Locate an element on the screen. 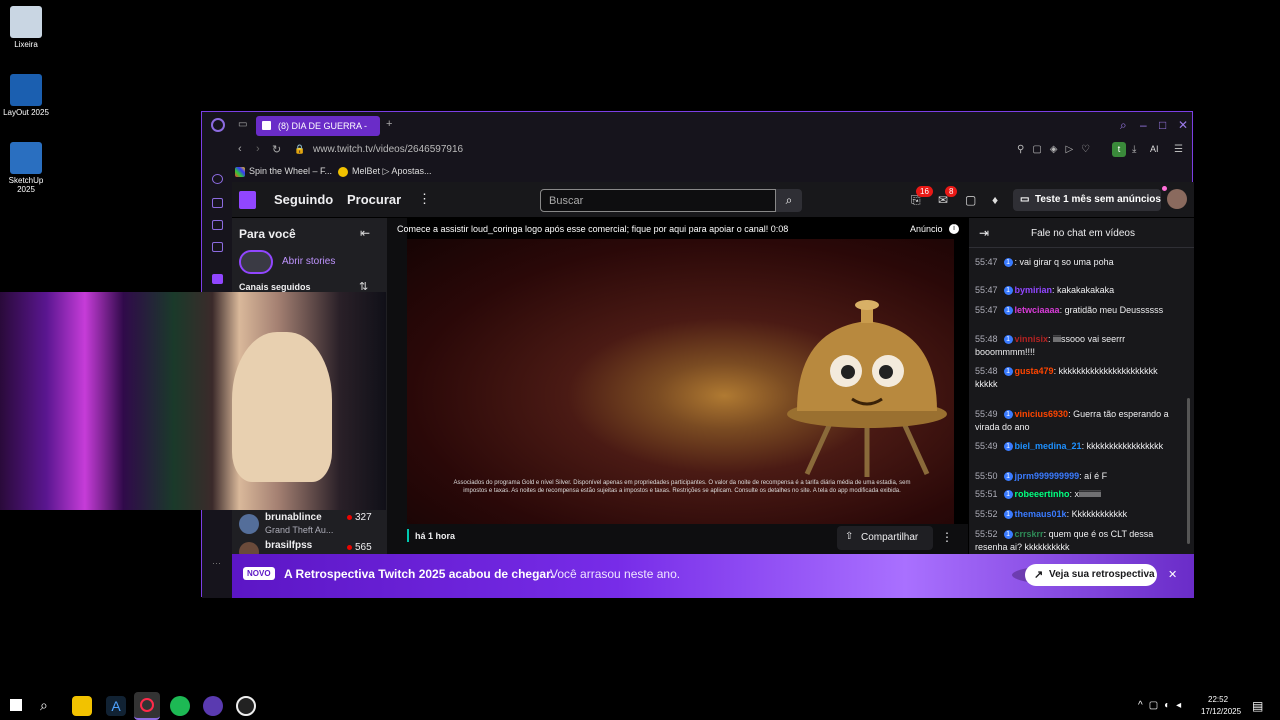  close-window-icon: ✕ is located at coordinates (1183, 125).